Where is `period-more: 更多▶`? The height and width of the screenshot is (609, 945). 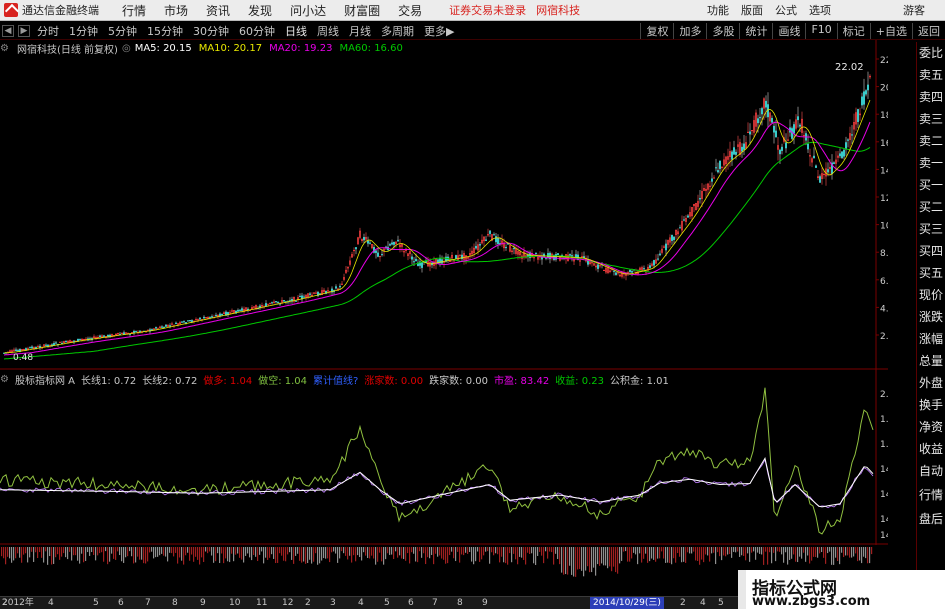
period-more: 更多▶ is located at coordinates (439, 31).